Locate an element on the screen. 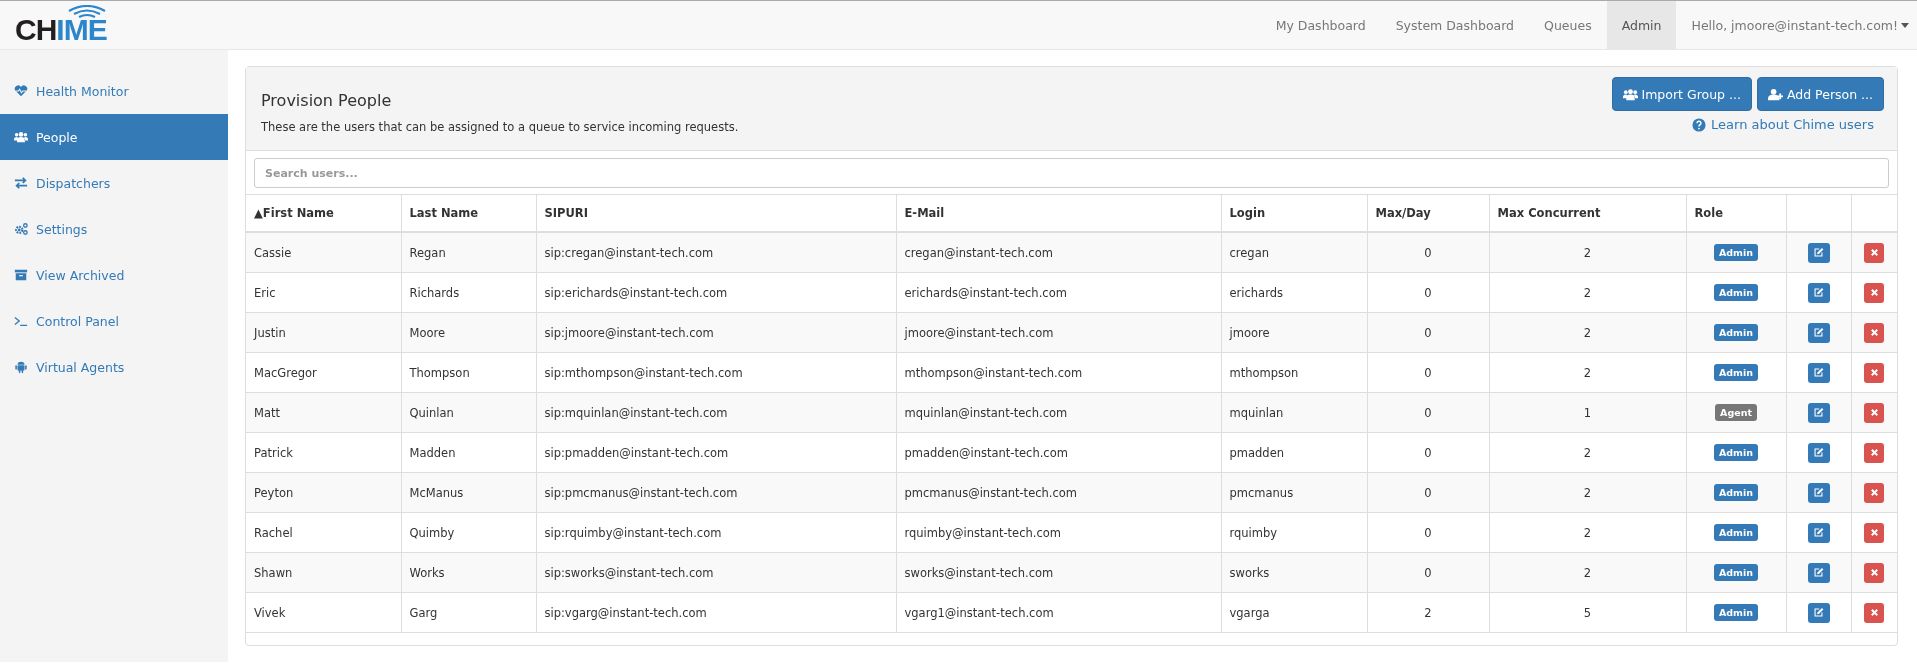 The height and width of the screenshot is (663, 1917). nav-link: Queues is located at coordinates (1568, 25).